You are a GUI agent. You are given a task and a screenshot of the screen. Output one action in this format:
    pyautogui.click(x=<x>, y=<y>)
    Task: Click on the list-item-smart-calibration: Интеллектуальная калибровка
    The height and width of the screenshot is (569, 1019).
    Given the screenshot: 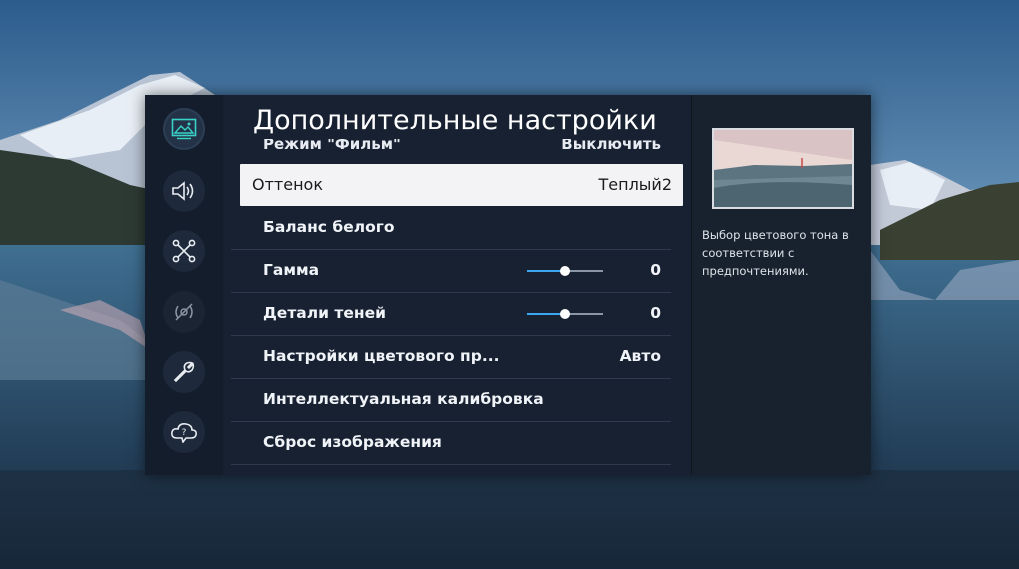 What is the action you would take?
    pyautogui.click(x=451, y=400)
    